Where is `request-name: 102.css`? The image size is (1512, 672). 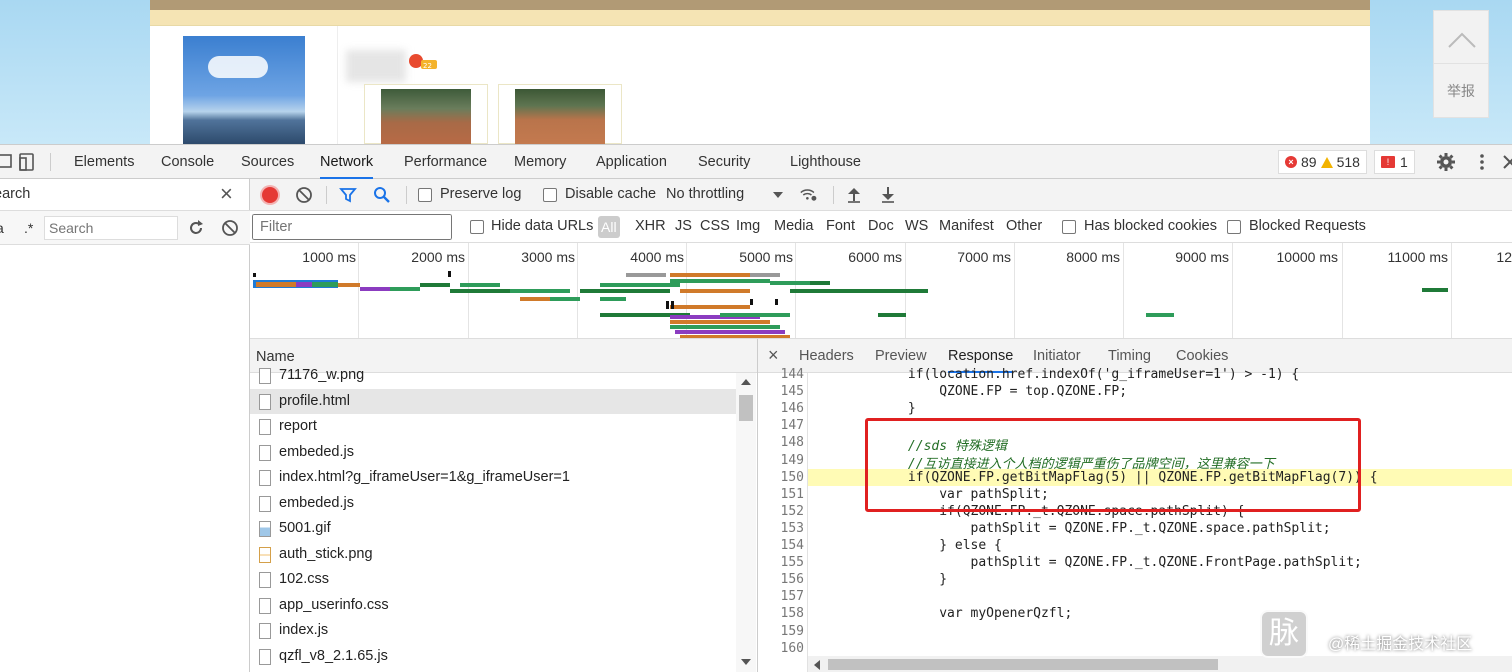 request-name: 102.css is located at coordinates (304, 579).